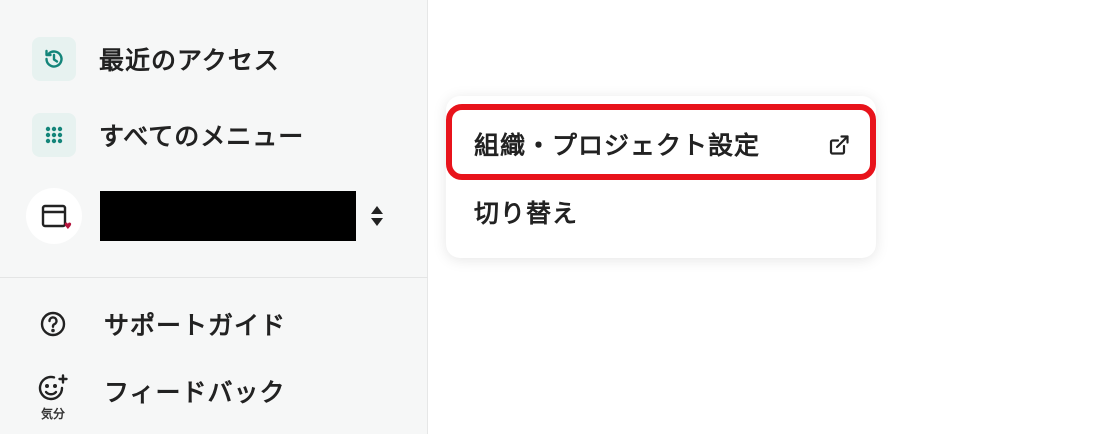  Describe the element at coordinates (839, 147) in the screenshot. I see `external-link-icon` at that location.